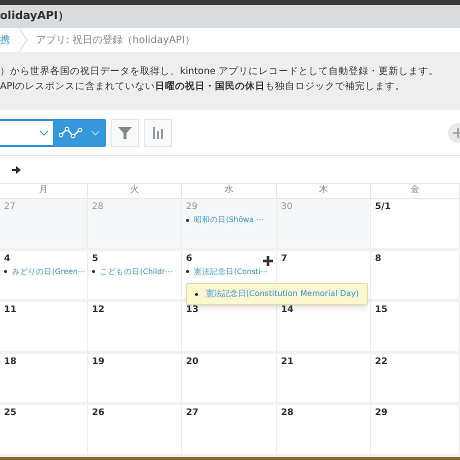  What do you see at coordinates (284, 258) in the screenshot?
I see `day-number: 7` at bounding box center [284, 258].